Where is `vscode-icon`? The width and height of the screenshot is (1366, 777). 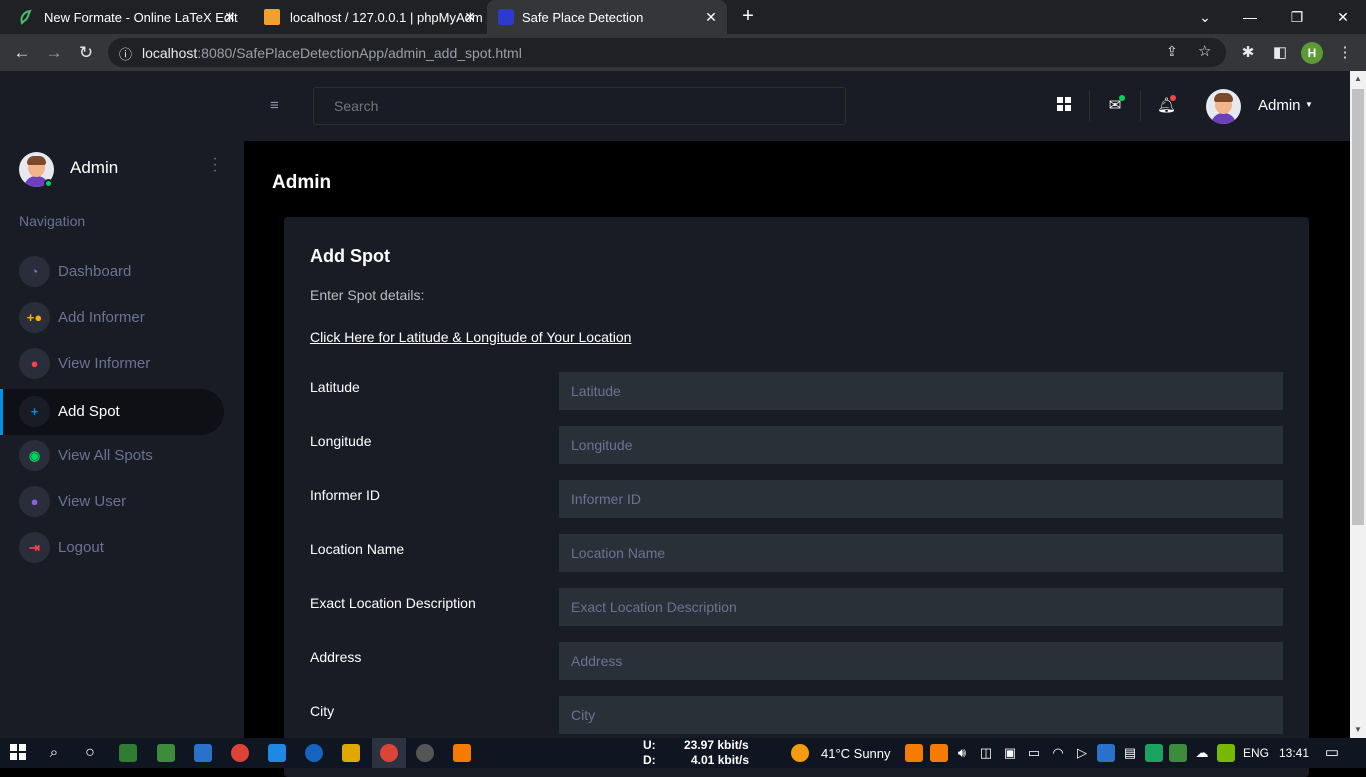
vscode-icon is located at coordinates (277, 753).